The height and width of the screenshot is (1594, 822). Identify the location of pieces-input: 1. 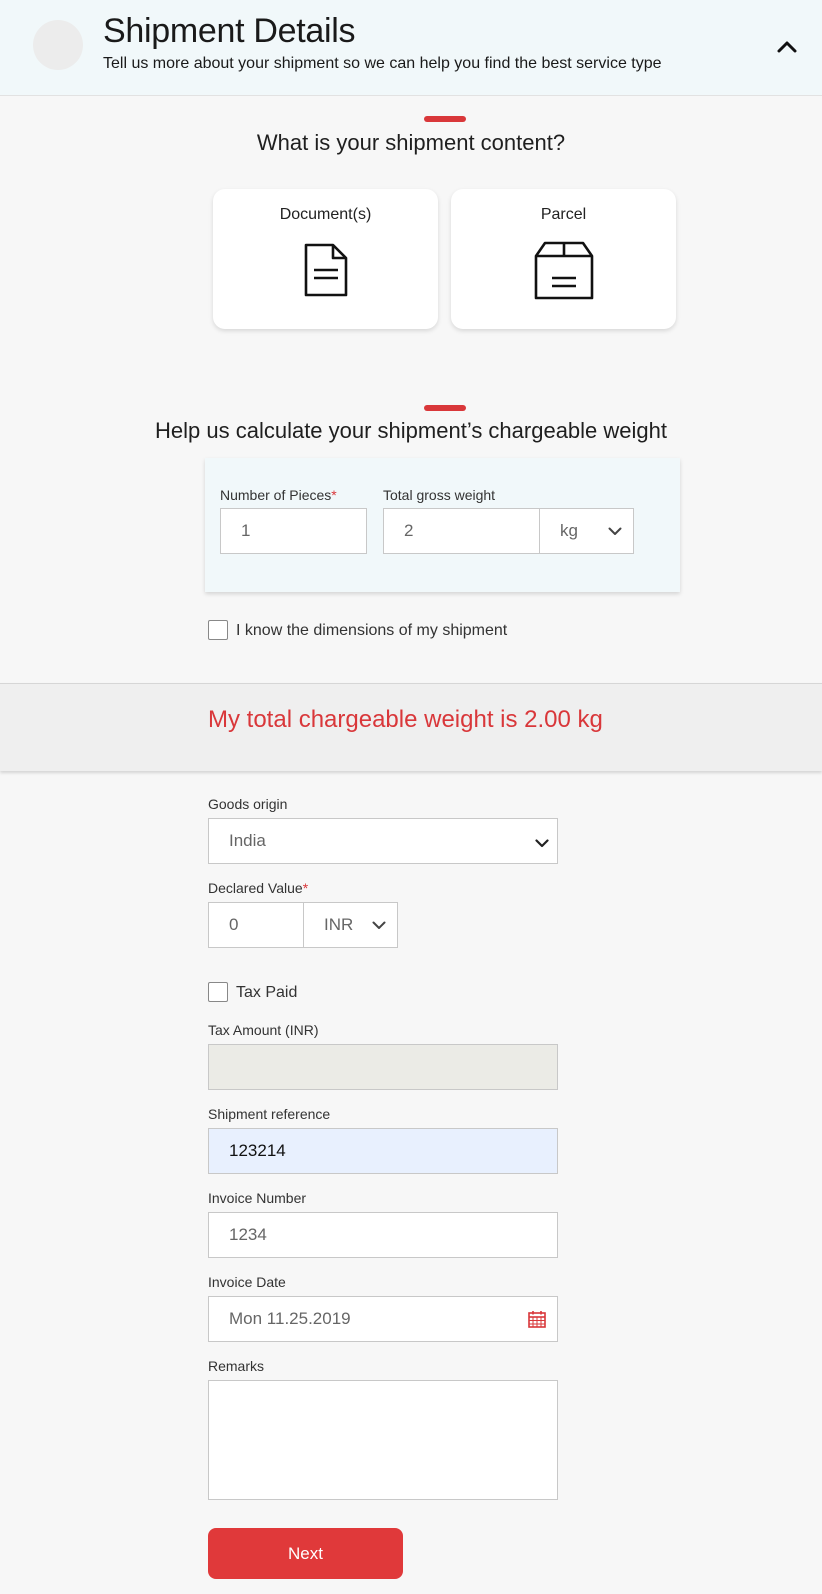
(293, 531).